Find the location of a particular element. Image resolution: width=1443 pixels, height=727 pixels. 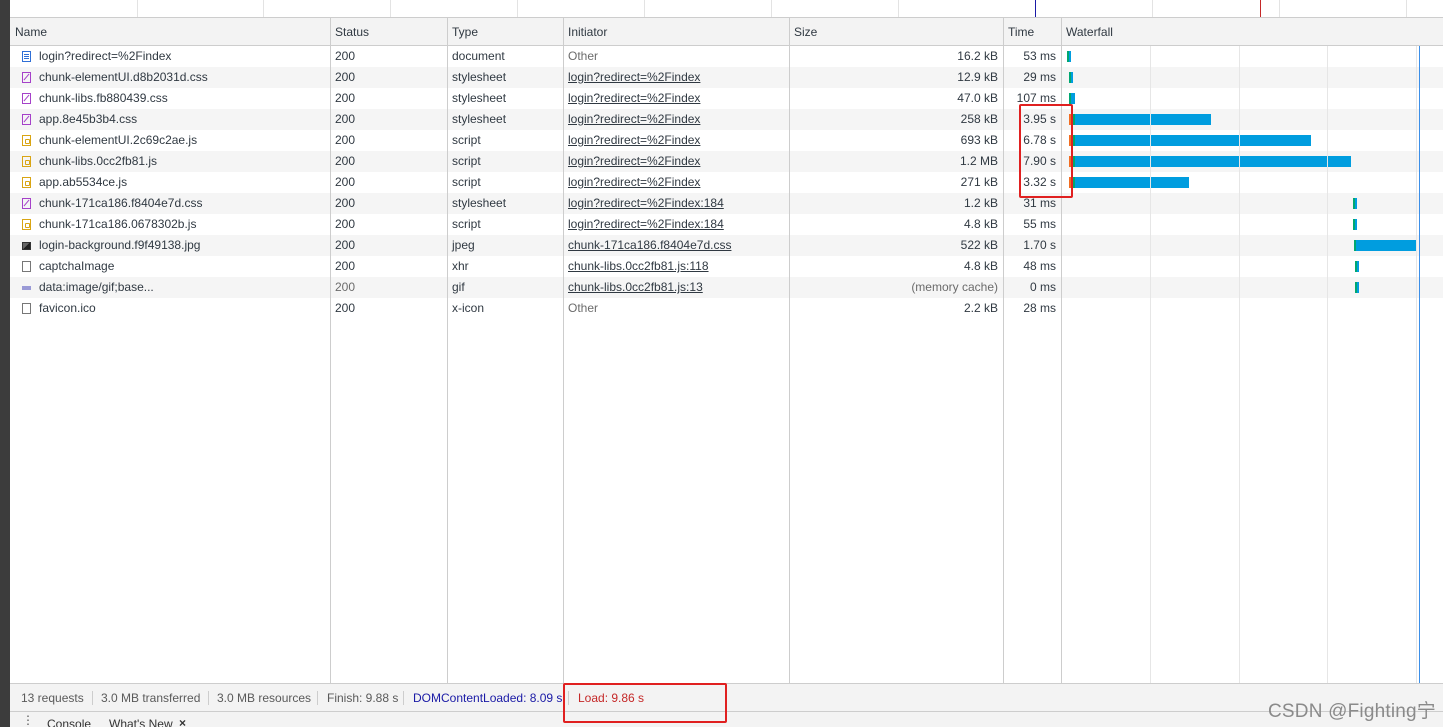

request-name: chunk-171ca186.0678302b.js is located at coordinates (117, 224).